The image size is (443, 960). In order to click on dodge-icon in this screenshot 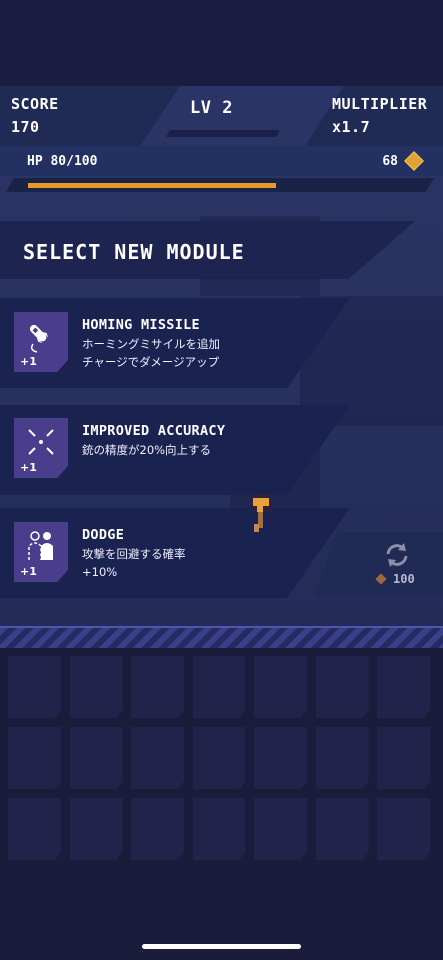, I will do `click(40, 545)`.